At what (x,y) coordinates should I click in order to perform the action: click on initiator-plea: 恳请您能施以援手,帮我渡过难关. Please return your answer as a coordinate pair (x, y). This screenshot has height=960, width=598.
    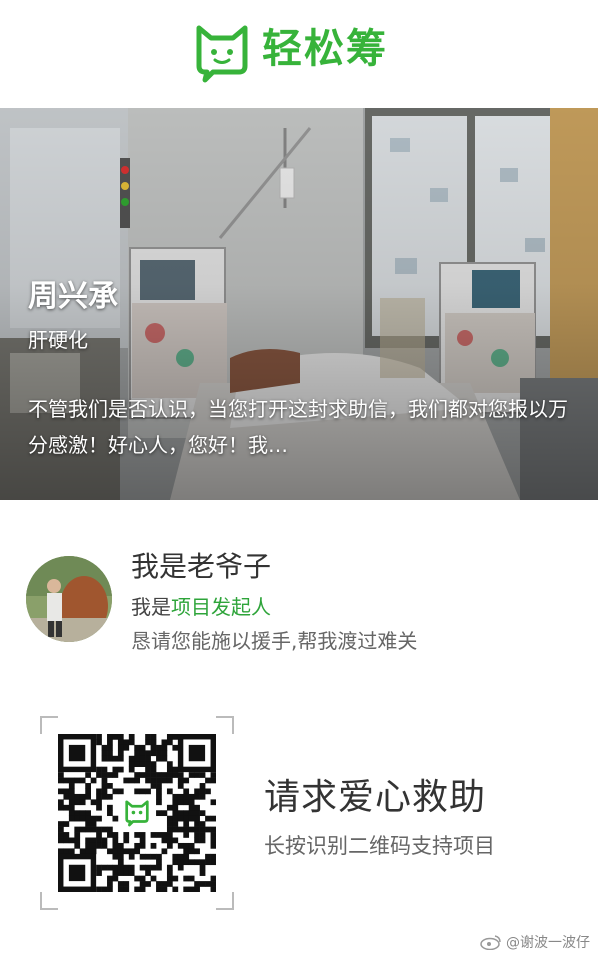
    Looking at the image, I should click on (274, 641).